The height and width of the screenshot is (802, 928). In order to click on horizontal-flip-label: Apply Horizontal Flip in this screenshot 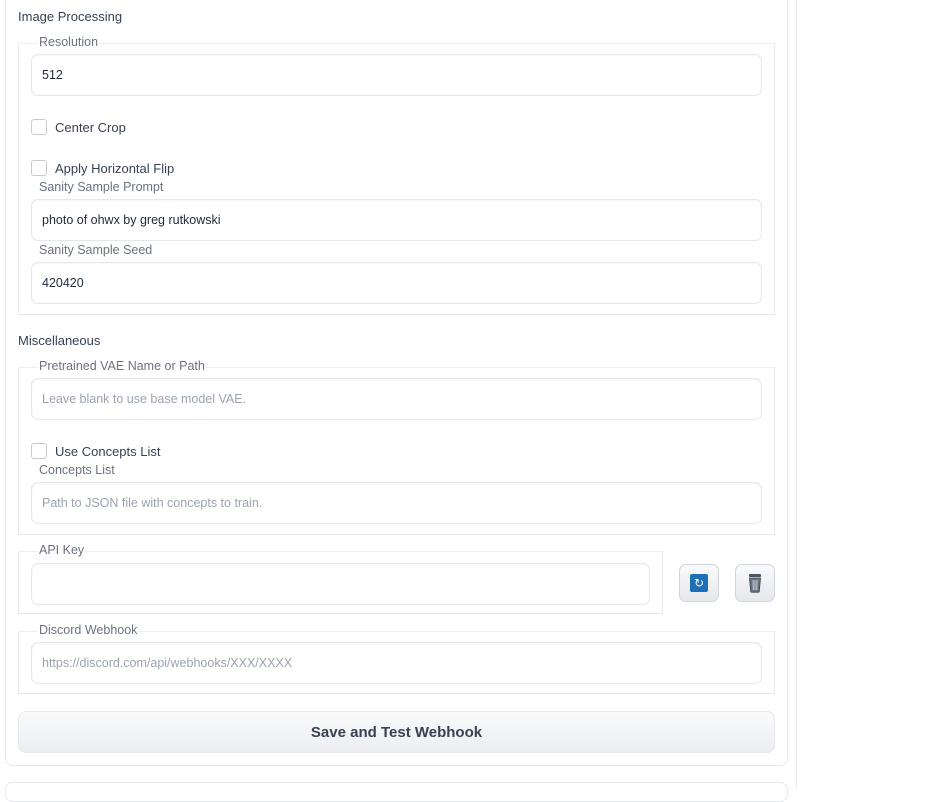, I will do `click(114, 168)`.